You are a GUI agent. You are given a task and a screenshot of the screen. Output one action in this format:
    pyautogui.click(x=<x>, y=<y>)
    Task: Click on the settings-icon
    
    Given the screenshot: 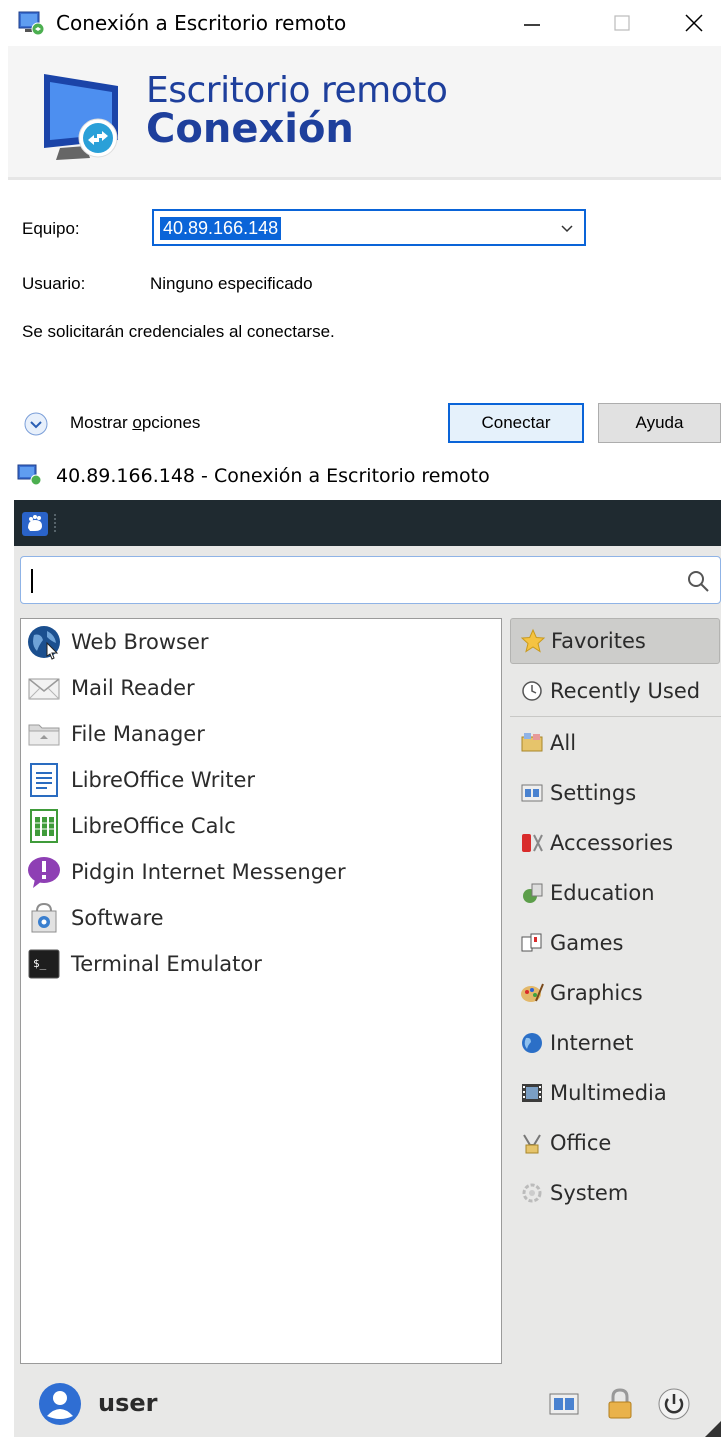 What is the action you would take?
    pyautogui.click(x=532, y=793)
    